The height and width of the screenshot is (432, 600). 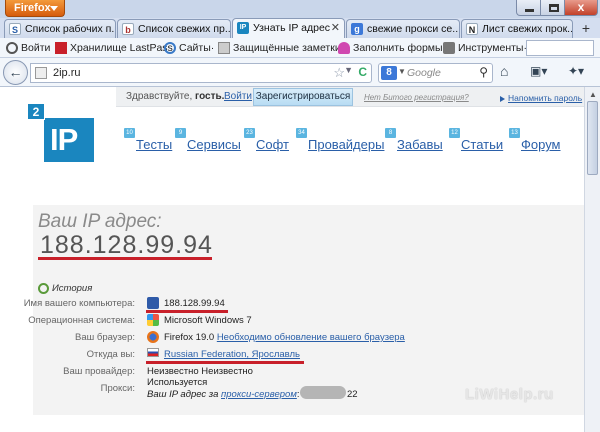 What do you see at coordinates (504, 71) in the screenshot?
I see `home-button: ⌂` at bounding box center [504, 71].